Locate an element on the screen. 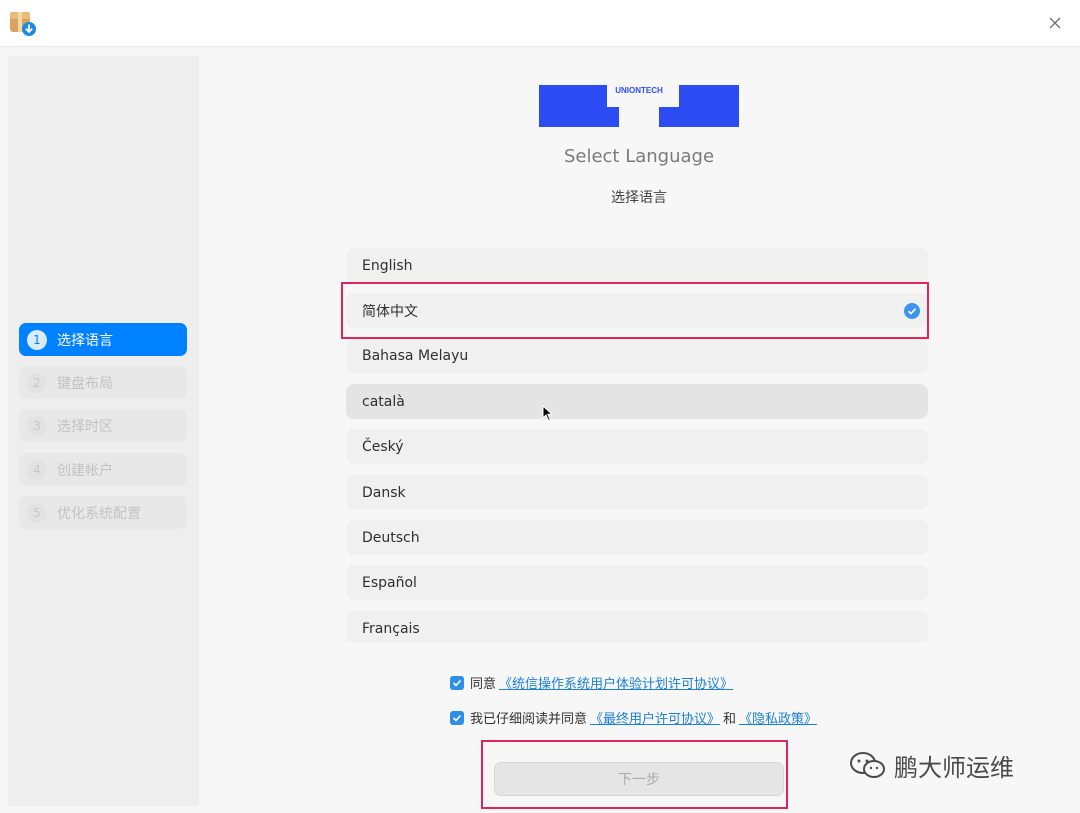 The height and width of the screenshot is (813, 1080). language-label: Français is located at coordinates (391, 628).